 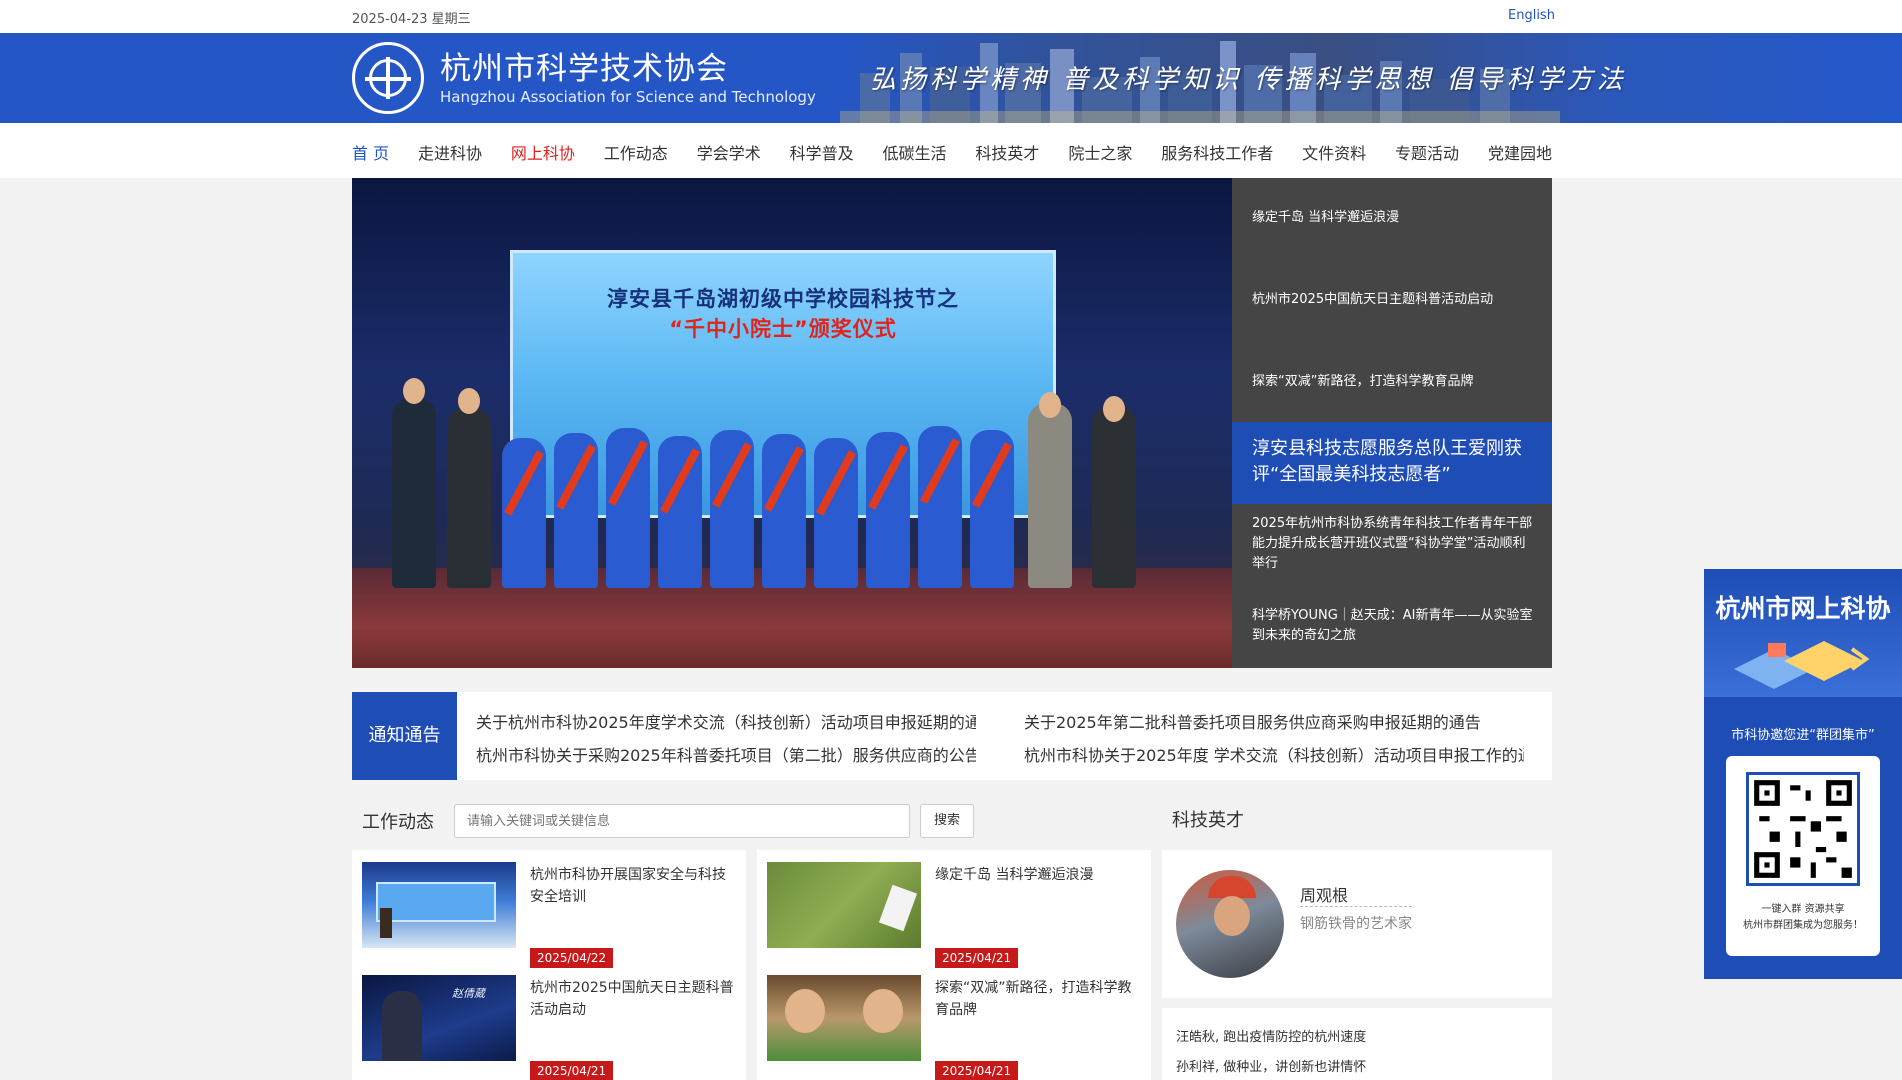 What do you see at coordinates (1007, 152) in the screenshot?
I see `nav-item-talent: 科技英才` at bounding box center [1007, 152].